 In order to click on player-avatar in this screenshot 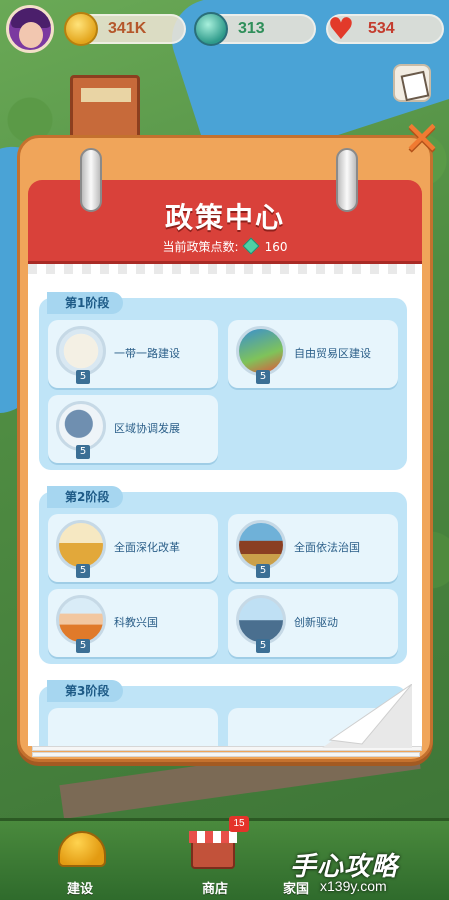, I will do `click(30, 29)`.